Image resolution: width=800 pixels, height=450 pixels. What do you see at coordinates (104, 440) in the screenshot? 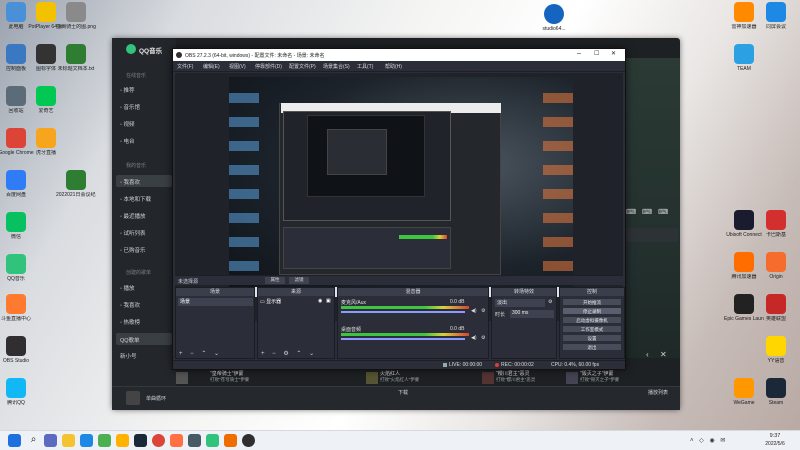
I see `store-icon` at bounding box center [104, 440].